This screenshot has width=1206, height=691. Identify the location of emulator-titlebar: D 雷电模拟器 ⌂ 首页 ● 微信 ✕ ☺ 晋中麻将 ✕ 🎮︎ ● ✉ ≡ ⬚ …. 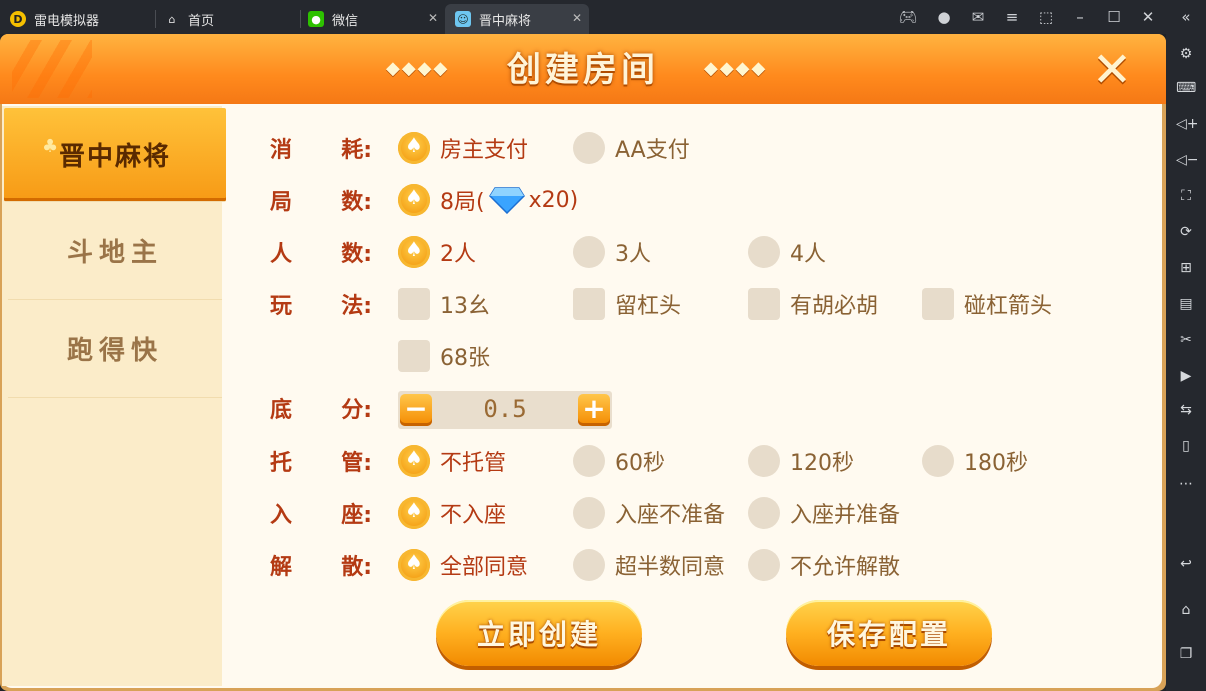
(603, 17).